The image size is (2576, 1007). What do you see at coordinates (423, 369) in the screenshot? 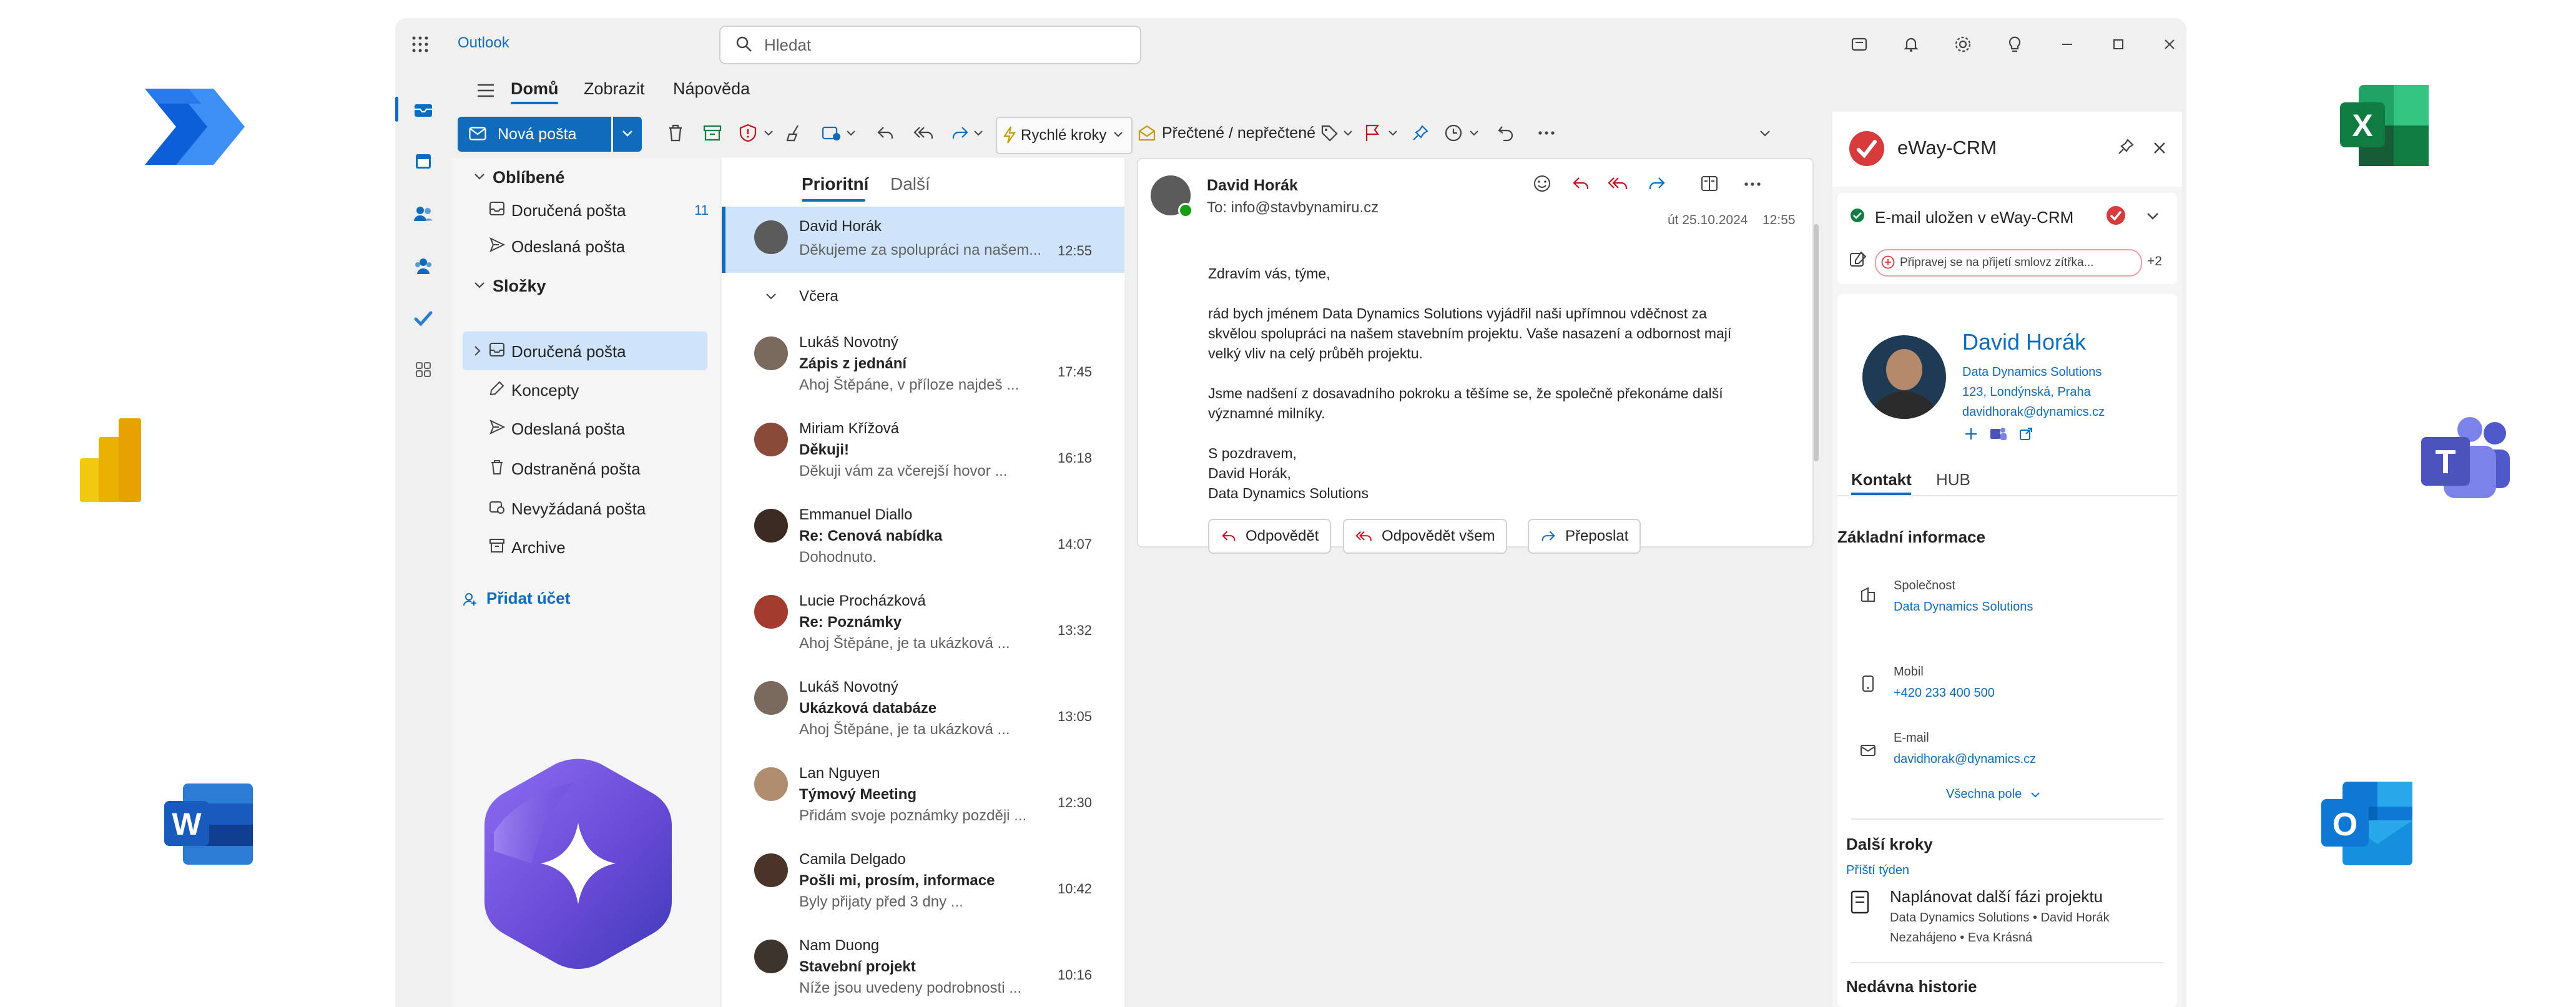
I see `more-apps-rail-icon` at bounding box center [423, 369].